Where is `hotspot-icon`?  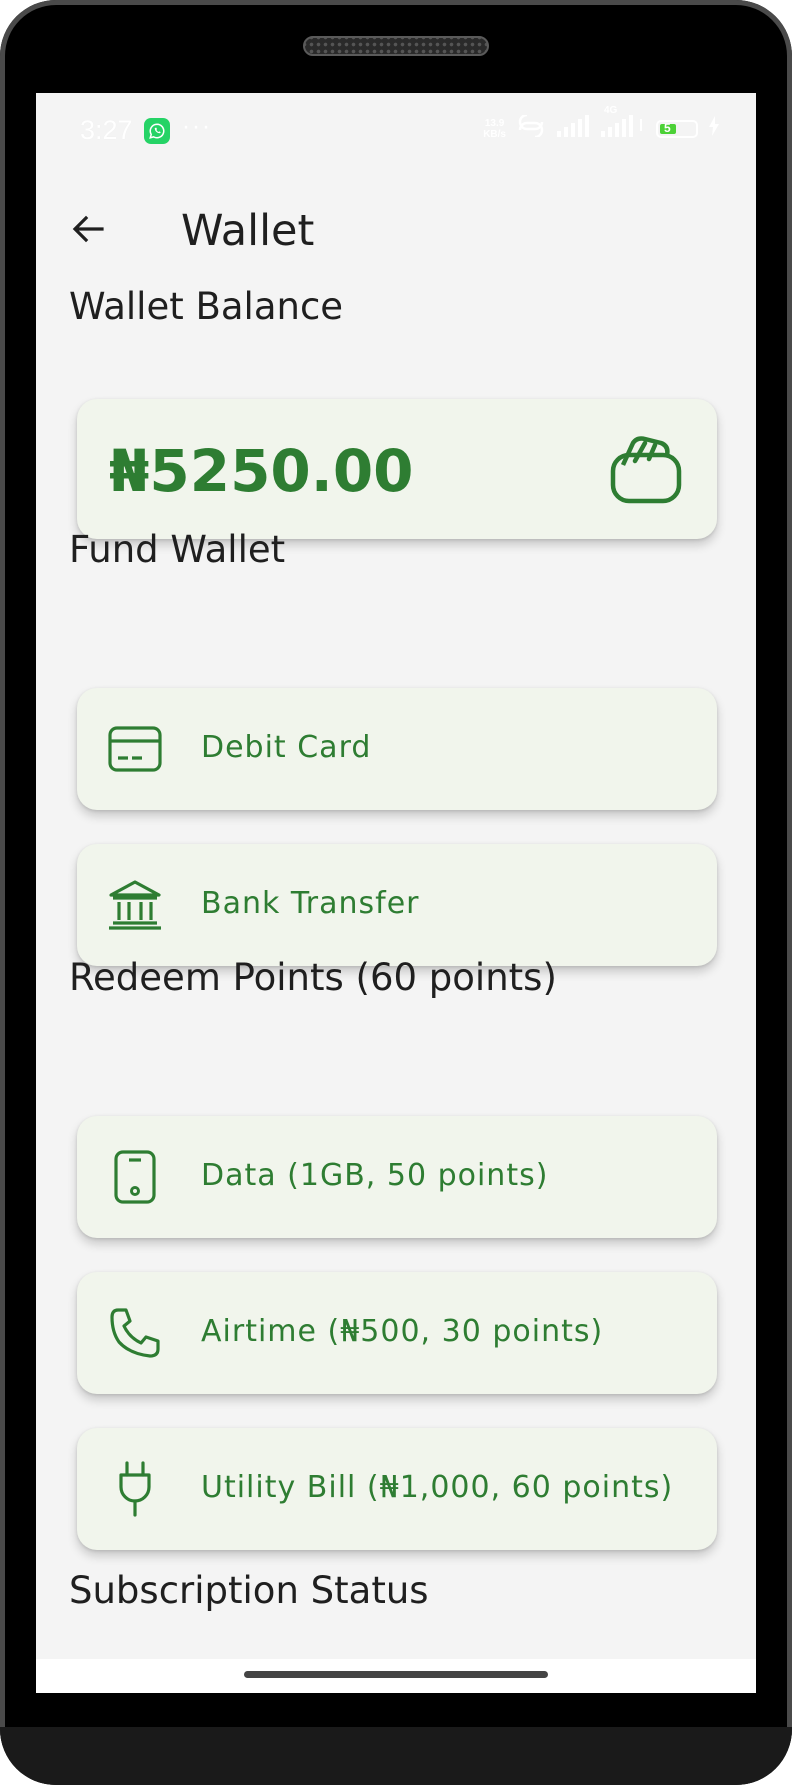 hotspot-icon is located at coordinates (531, 127).